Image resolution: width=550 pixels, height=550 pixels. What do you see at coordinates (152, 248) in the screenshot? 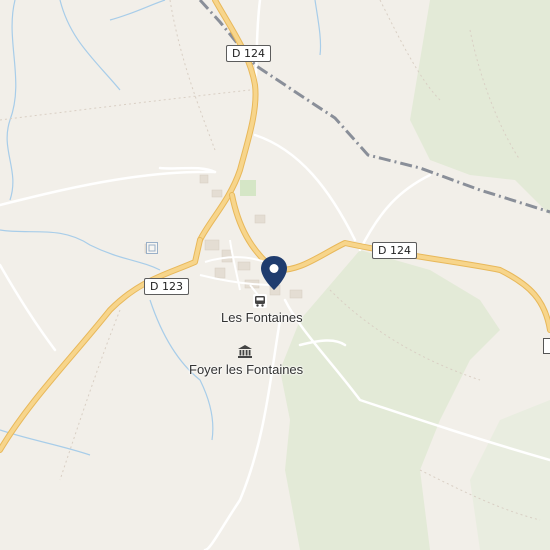
I see `building-icon` at bounding box center [152, 248].